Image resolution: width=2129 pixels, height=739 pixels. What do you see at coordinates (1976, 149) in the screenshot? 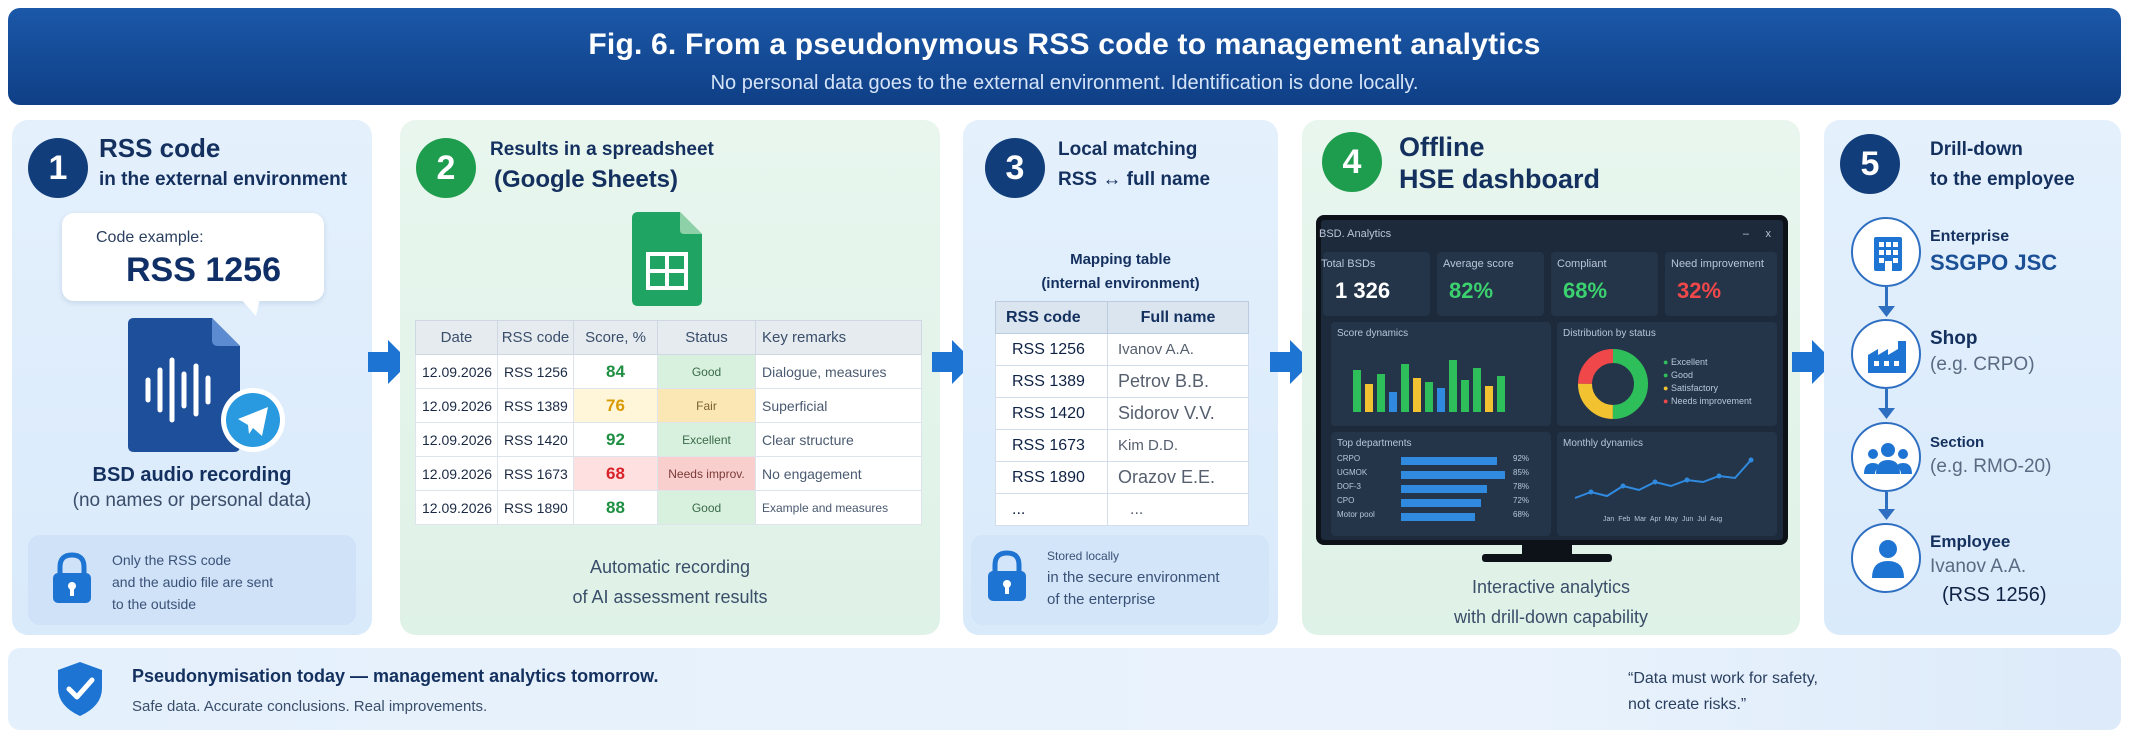
I see `step-5-title: Drill-down` at bounding box center [1976, 149].